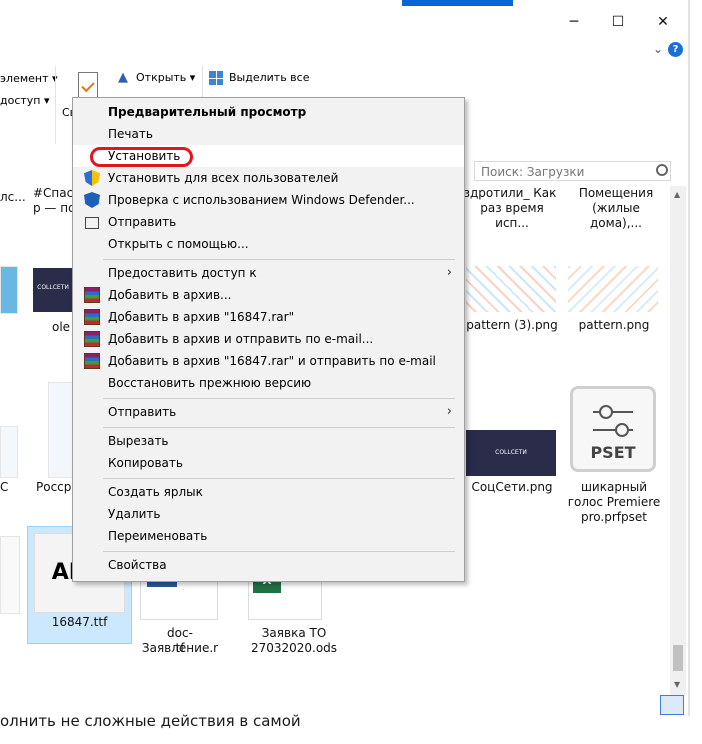  Describe the element at coordinates (268, 514) in the screenshot. I see `menu-item-delete: Удалить` at that location.